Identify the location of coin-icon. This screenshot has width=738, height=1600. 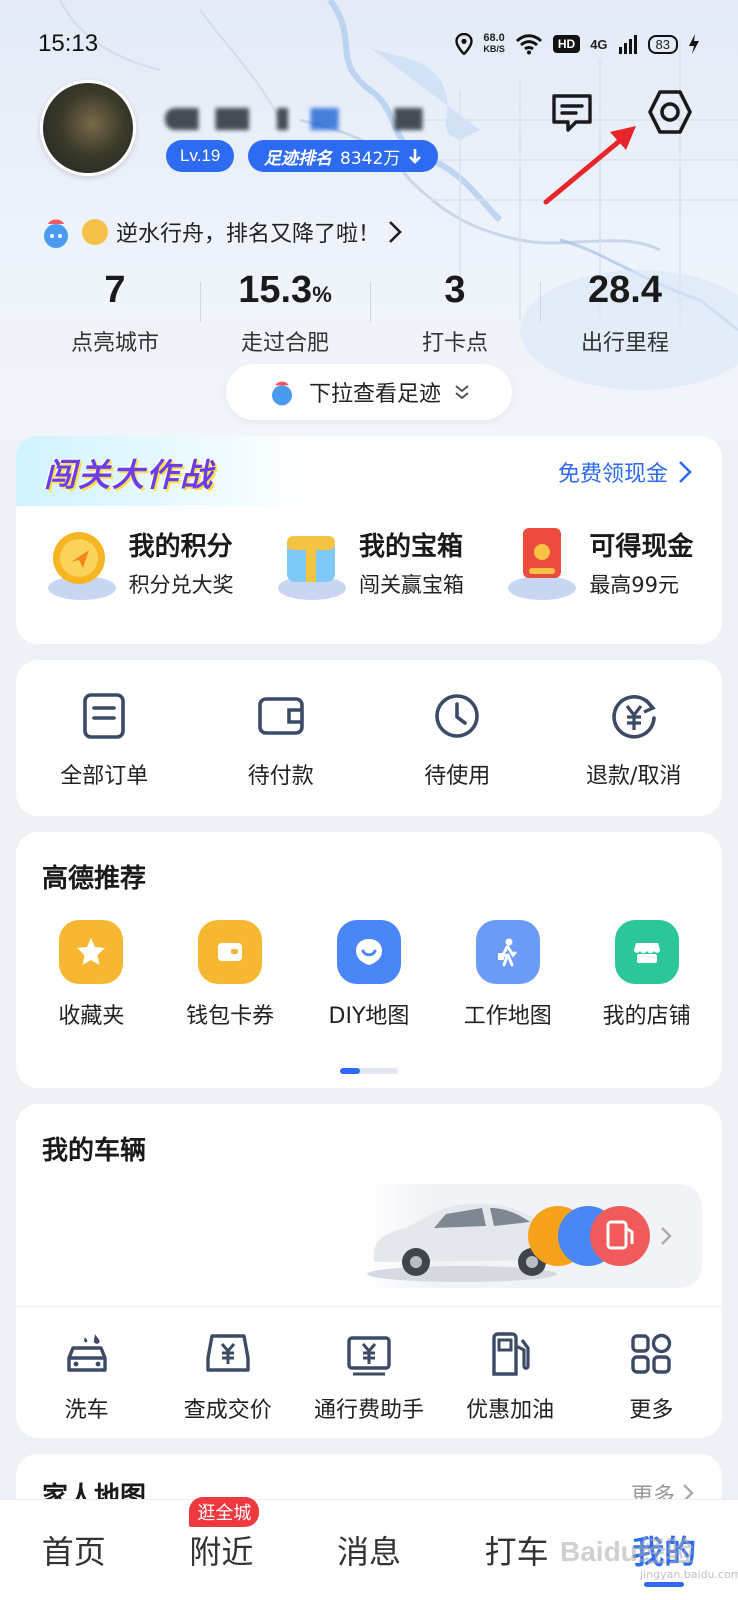
(81, 566).